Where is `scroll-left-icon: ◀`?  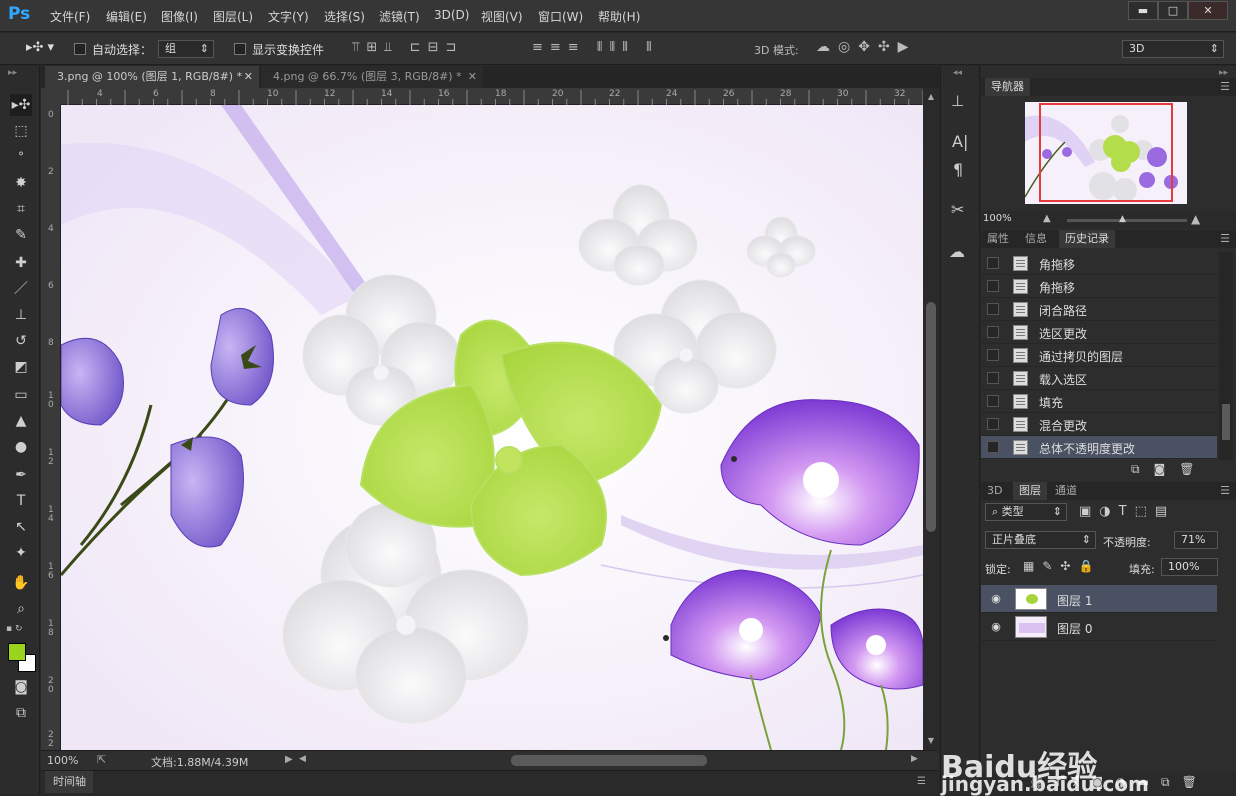 scroll-left-icon: ◀ is located at coordinates (302, 759).